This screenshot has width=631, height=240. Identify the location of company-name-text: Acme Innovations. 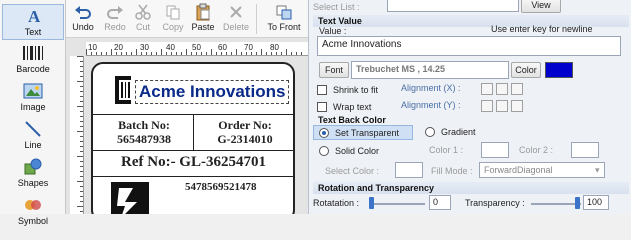
(212, 92).